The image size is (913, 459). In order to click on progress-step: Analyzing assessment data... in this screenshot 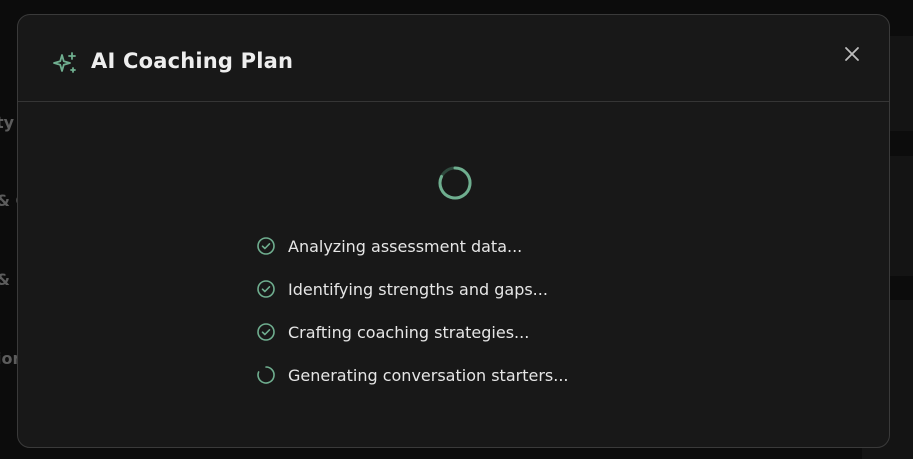, I will do `click(389, 246)`.